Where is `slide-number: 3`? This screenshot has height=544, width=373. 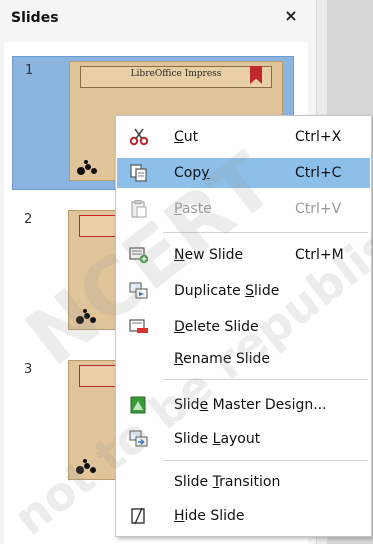 slide-number: 3 is located at coordinates (28, 369).